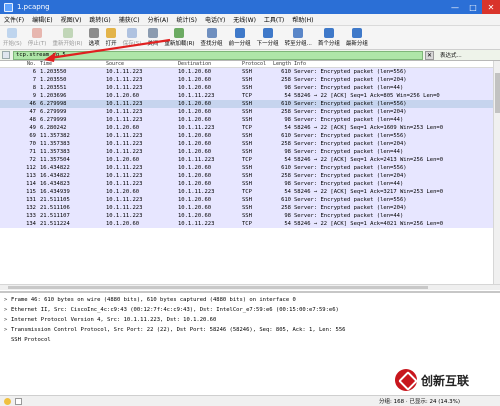 Image resolution: width=500 pixels, height=406 pixels. I want to click on column-info: Info, so click(387, 64).